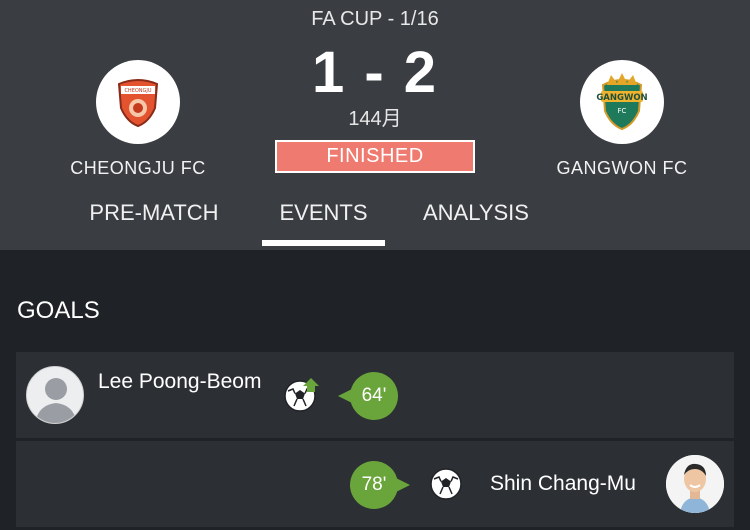  What do you see at coordinates (323, 213) in the screenshot?
I see `tab-events: EVENTS` at bounding box center [323, 213].